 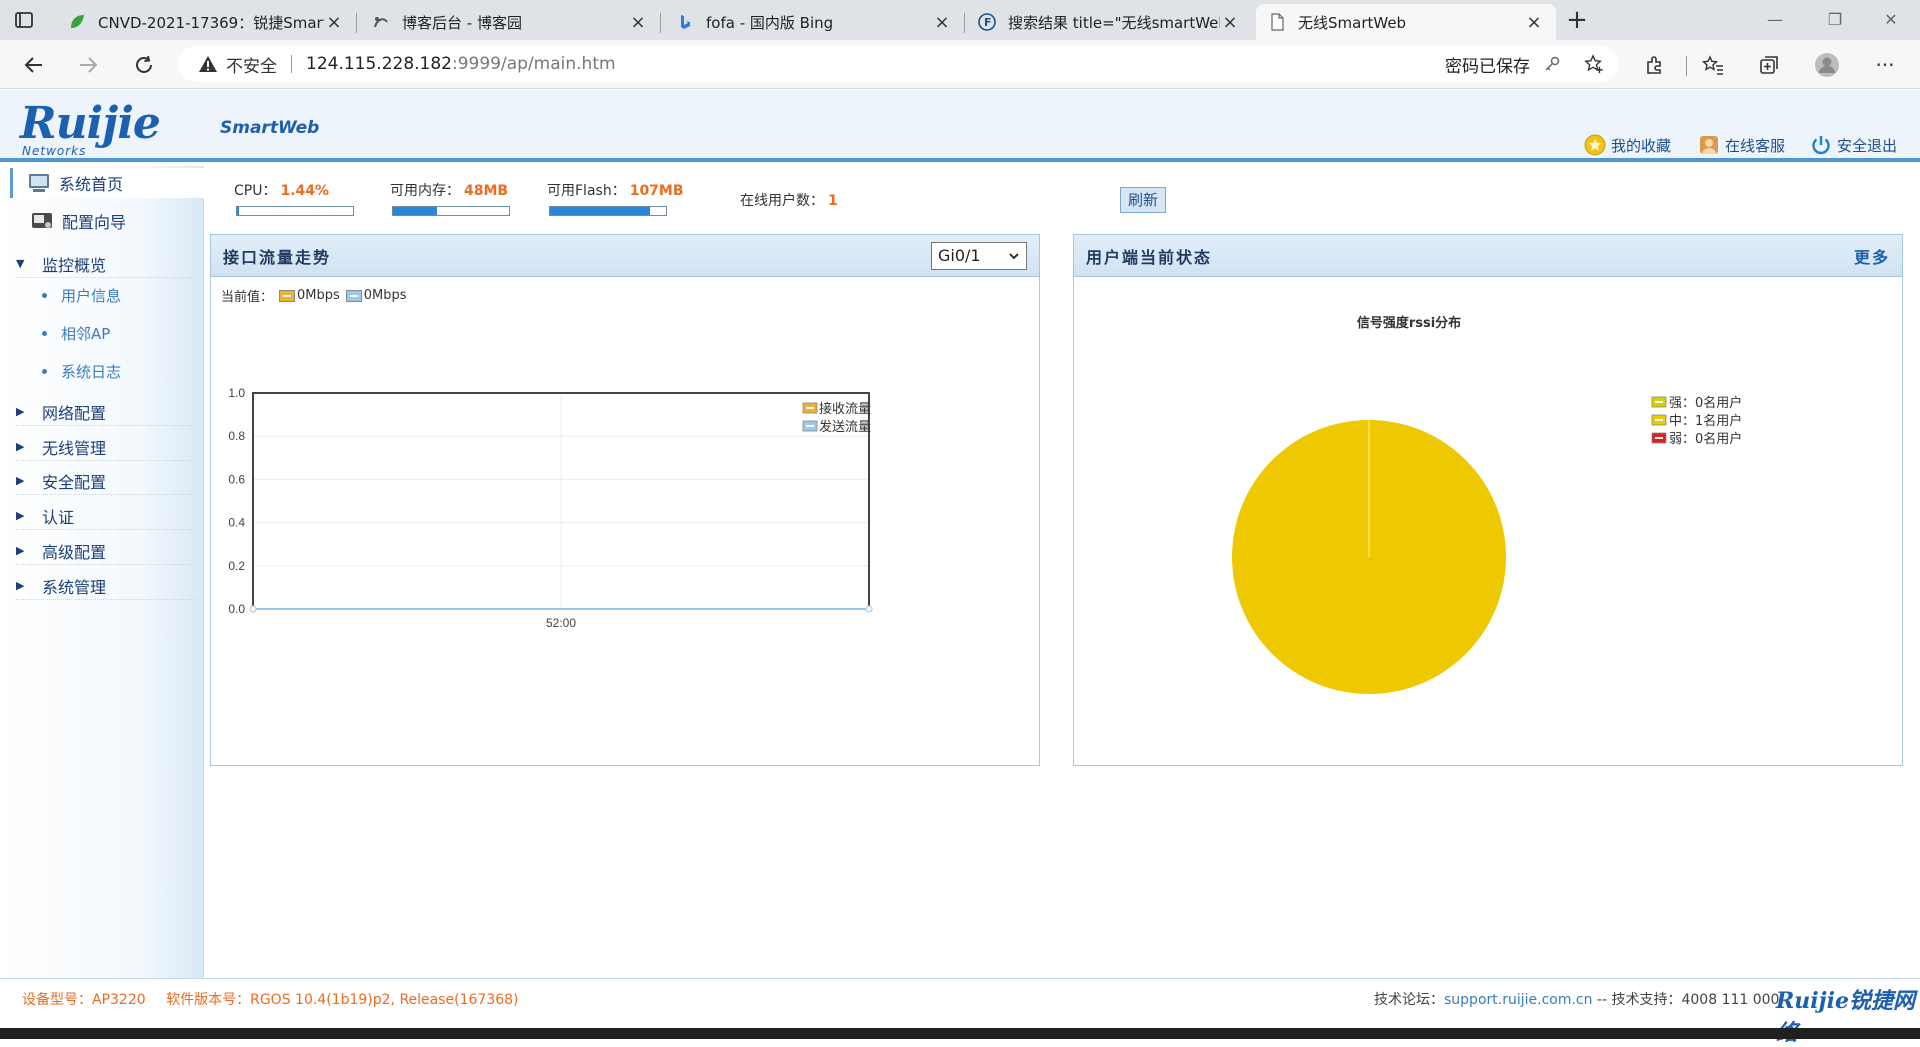 I want to click on online-service-link: 在线客服, so click(x=1741, y=145).